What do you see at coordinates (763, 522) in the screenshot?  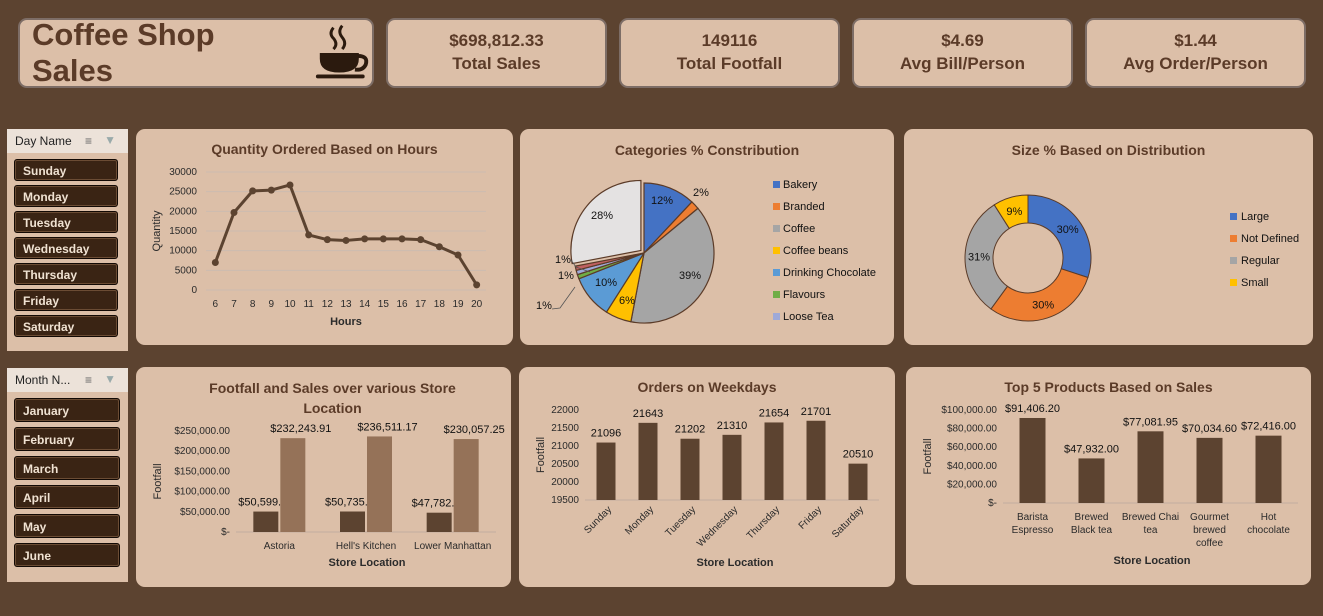 I see `x-tick-label: Thursday` at bounding box center [763, 522].